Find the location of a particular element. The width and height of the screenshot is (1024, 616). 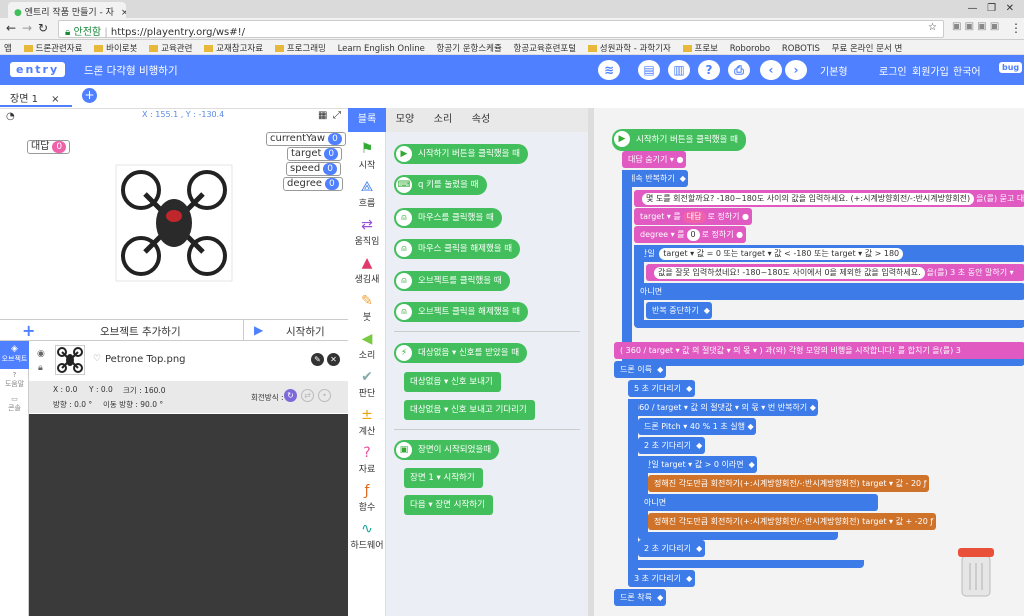

add-scene-button: + is located at coordinates (89, 95).